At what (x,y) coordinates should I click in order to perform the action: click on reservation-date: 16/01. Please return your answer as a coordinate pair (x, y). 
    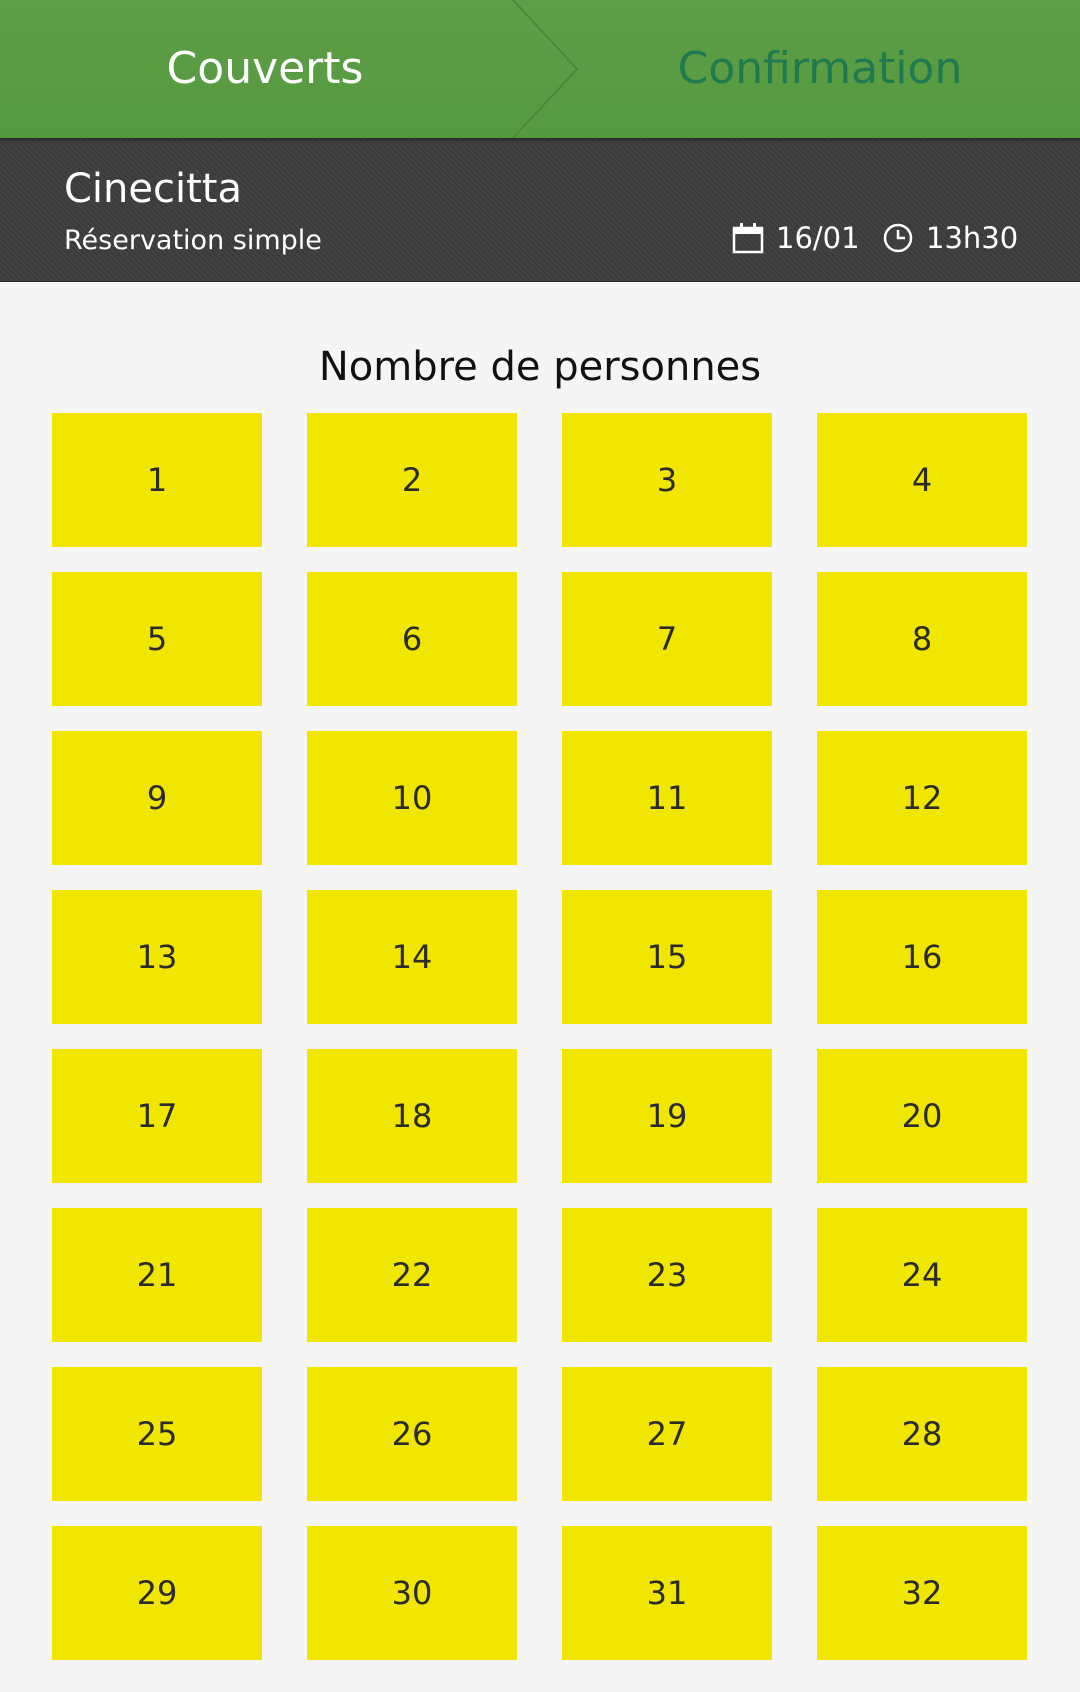
    Looking at the image, I should click on (796, 238).